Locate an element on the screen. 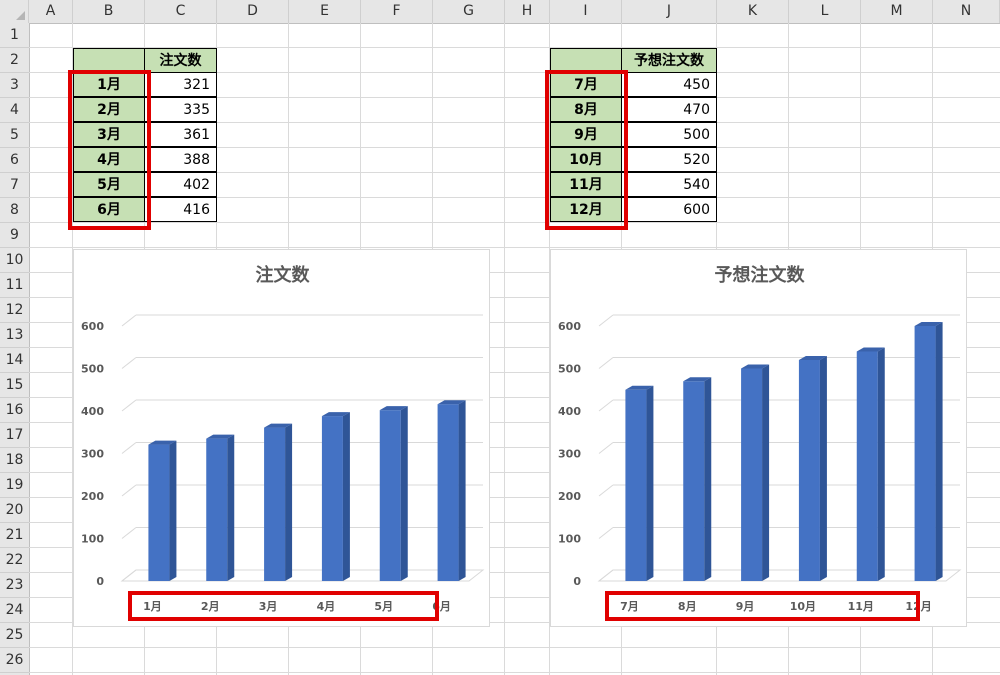 This screenshot has height=675, width=1000. row-header-12: 12 is located at coordinates (14, 310).